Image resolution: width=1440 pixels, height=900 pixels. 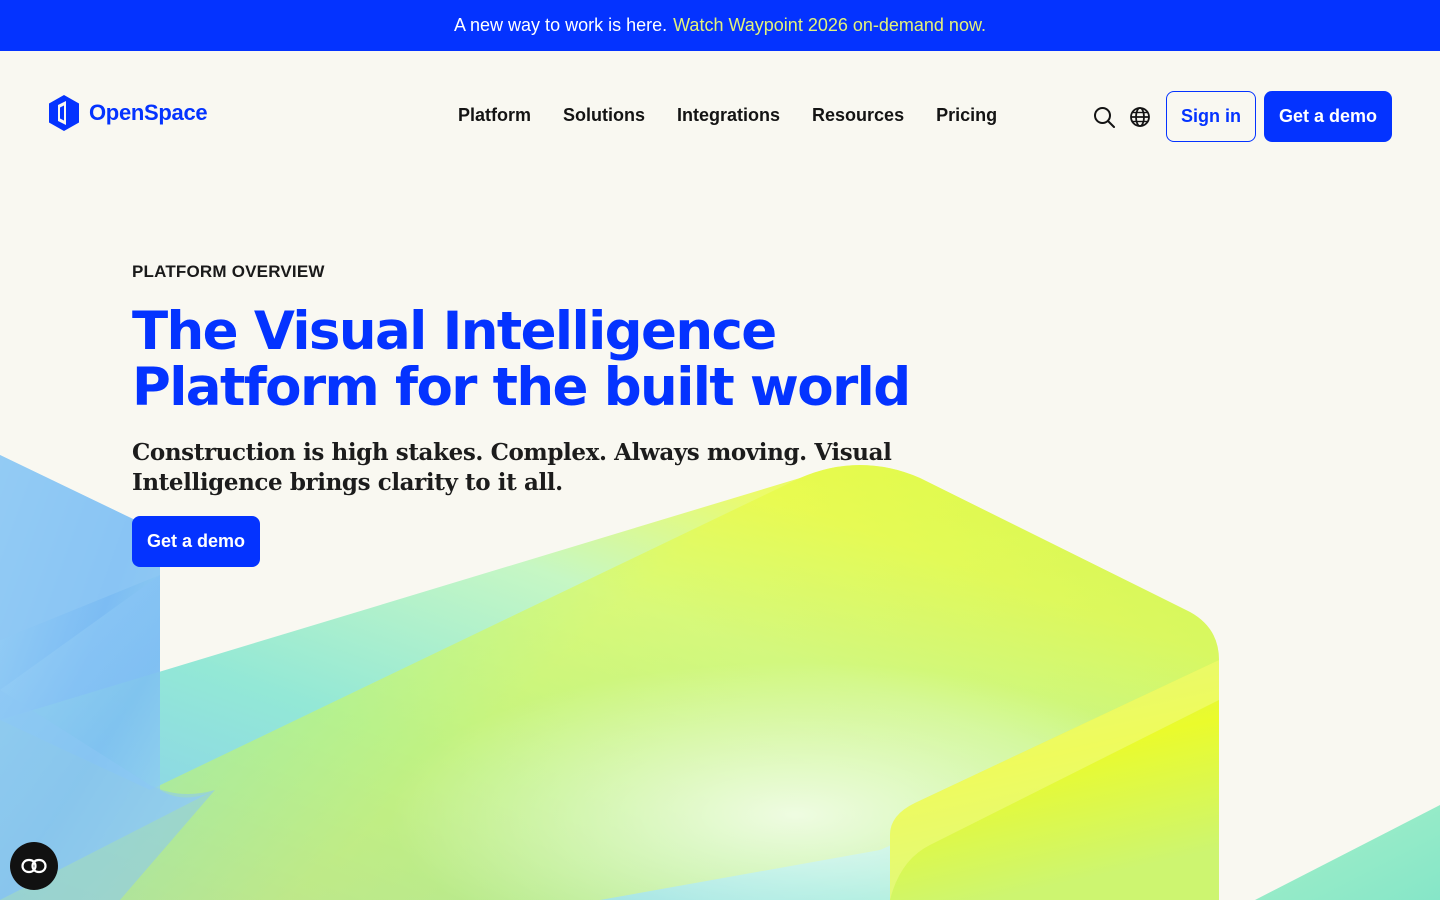 I want to click on accessibility-button, so click(x=34, y=866).